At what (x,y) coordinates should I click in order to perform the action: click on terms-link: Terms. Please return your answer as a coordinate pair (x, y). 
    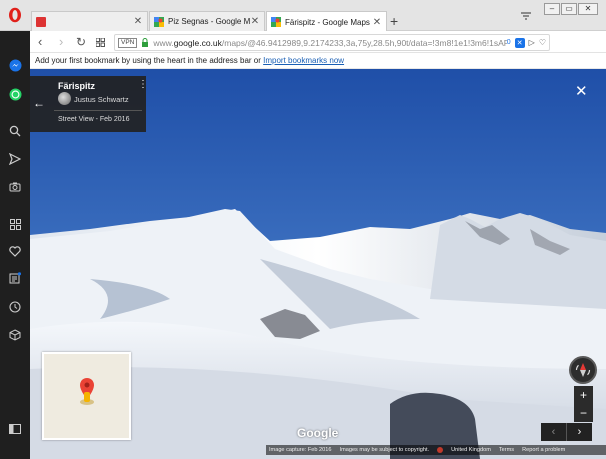
    Looking at the image, I should click on (506, 450).